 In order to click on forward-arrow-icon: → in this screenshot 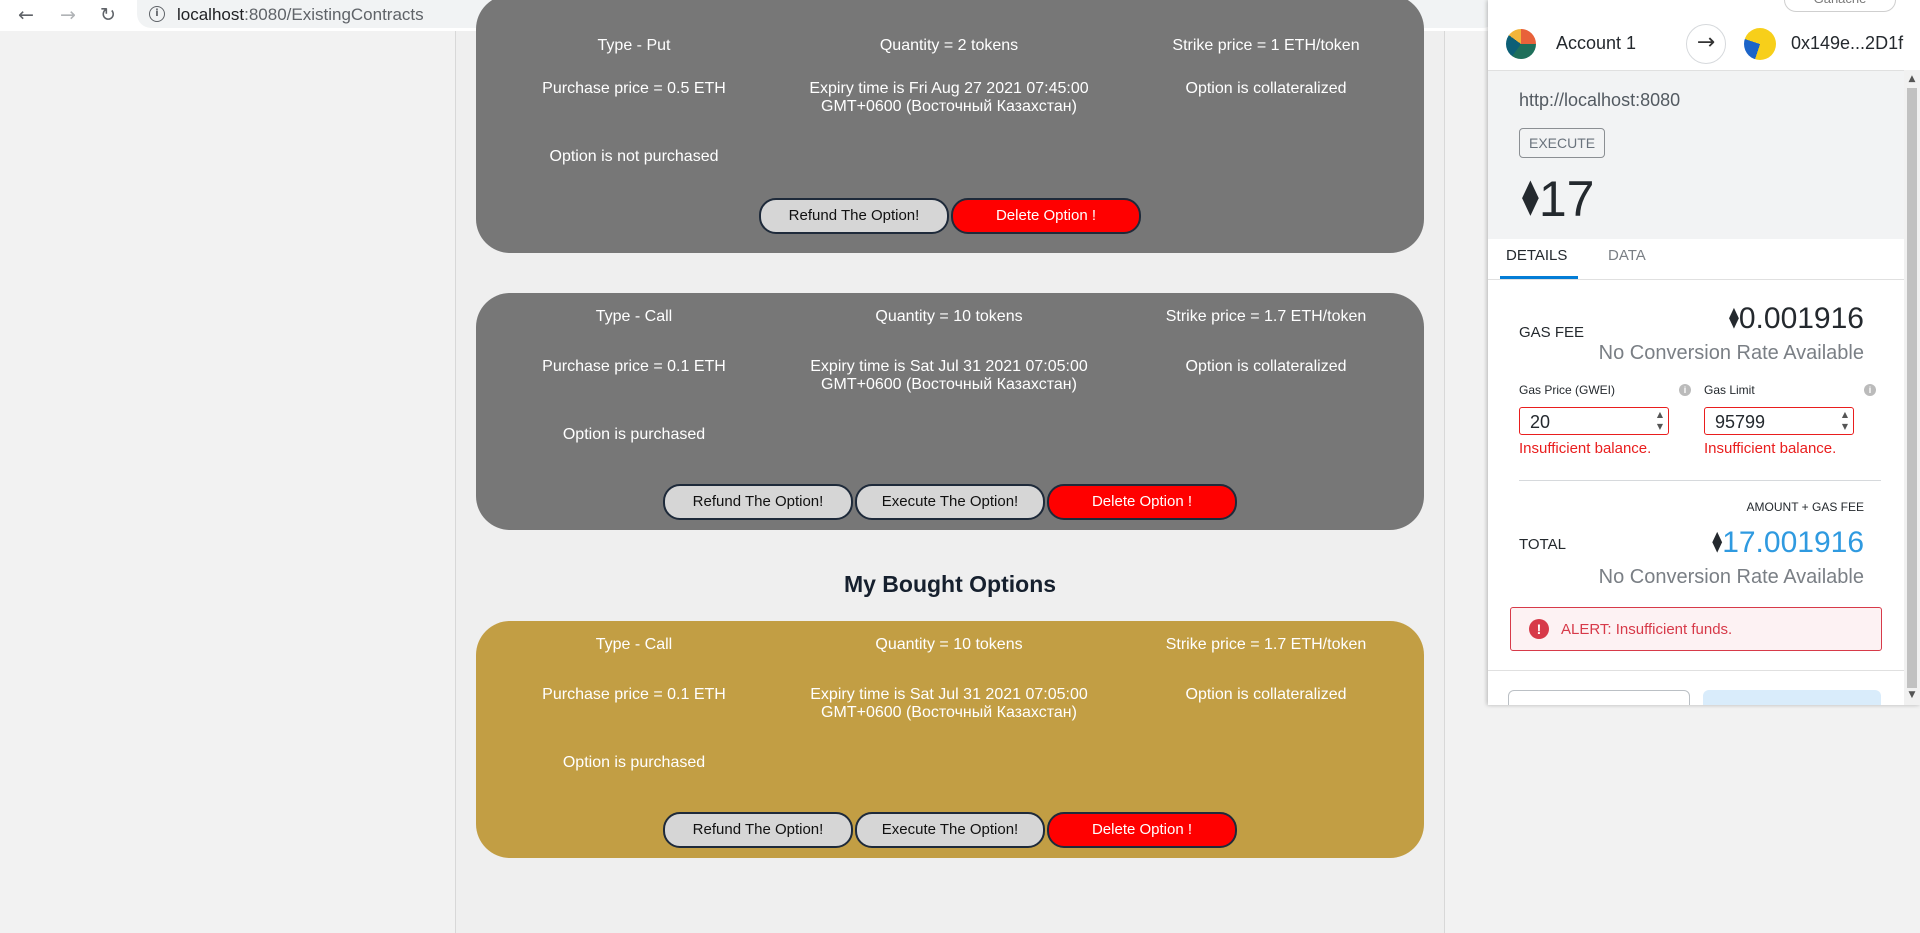, I will do `click(68, 15)`.